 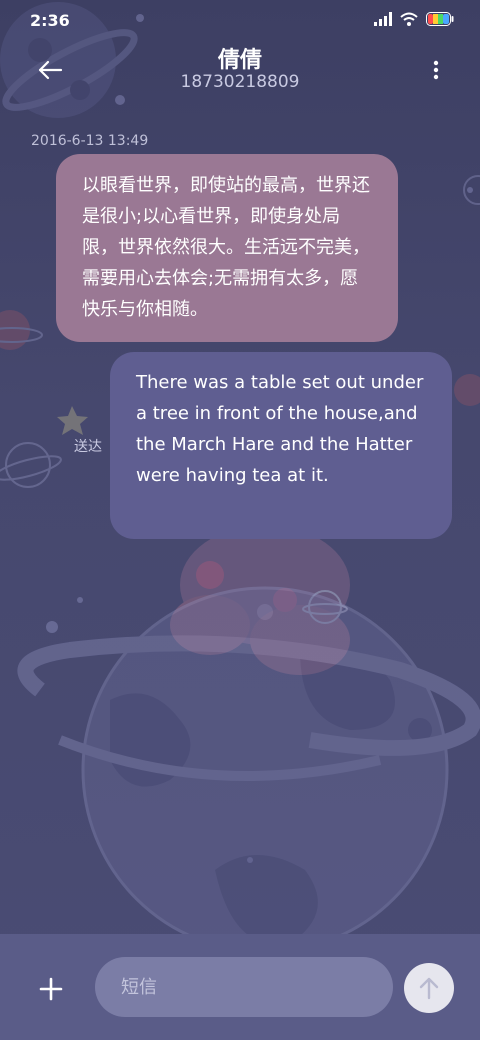 What do you see at coordinates (90, 141) in the screenshot?
I see `message-timestamp: 2016-6-13 13:49` at bounding box center [90, 141].